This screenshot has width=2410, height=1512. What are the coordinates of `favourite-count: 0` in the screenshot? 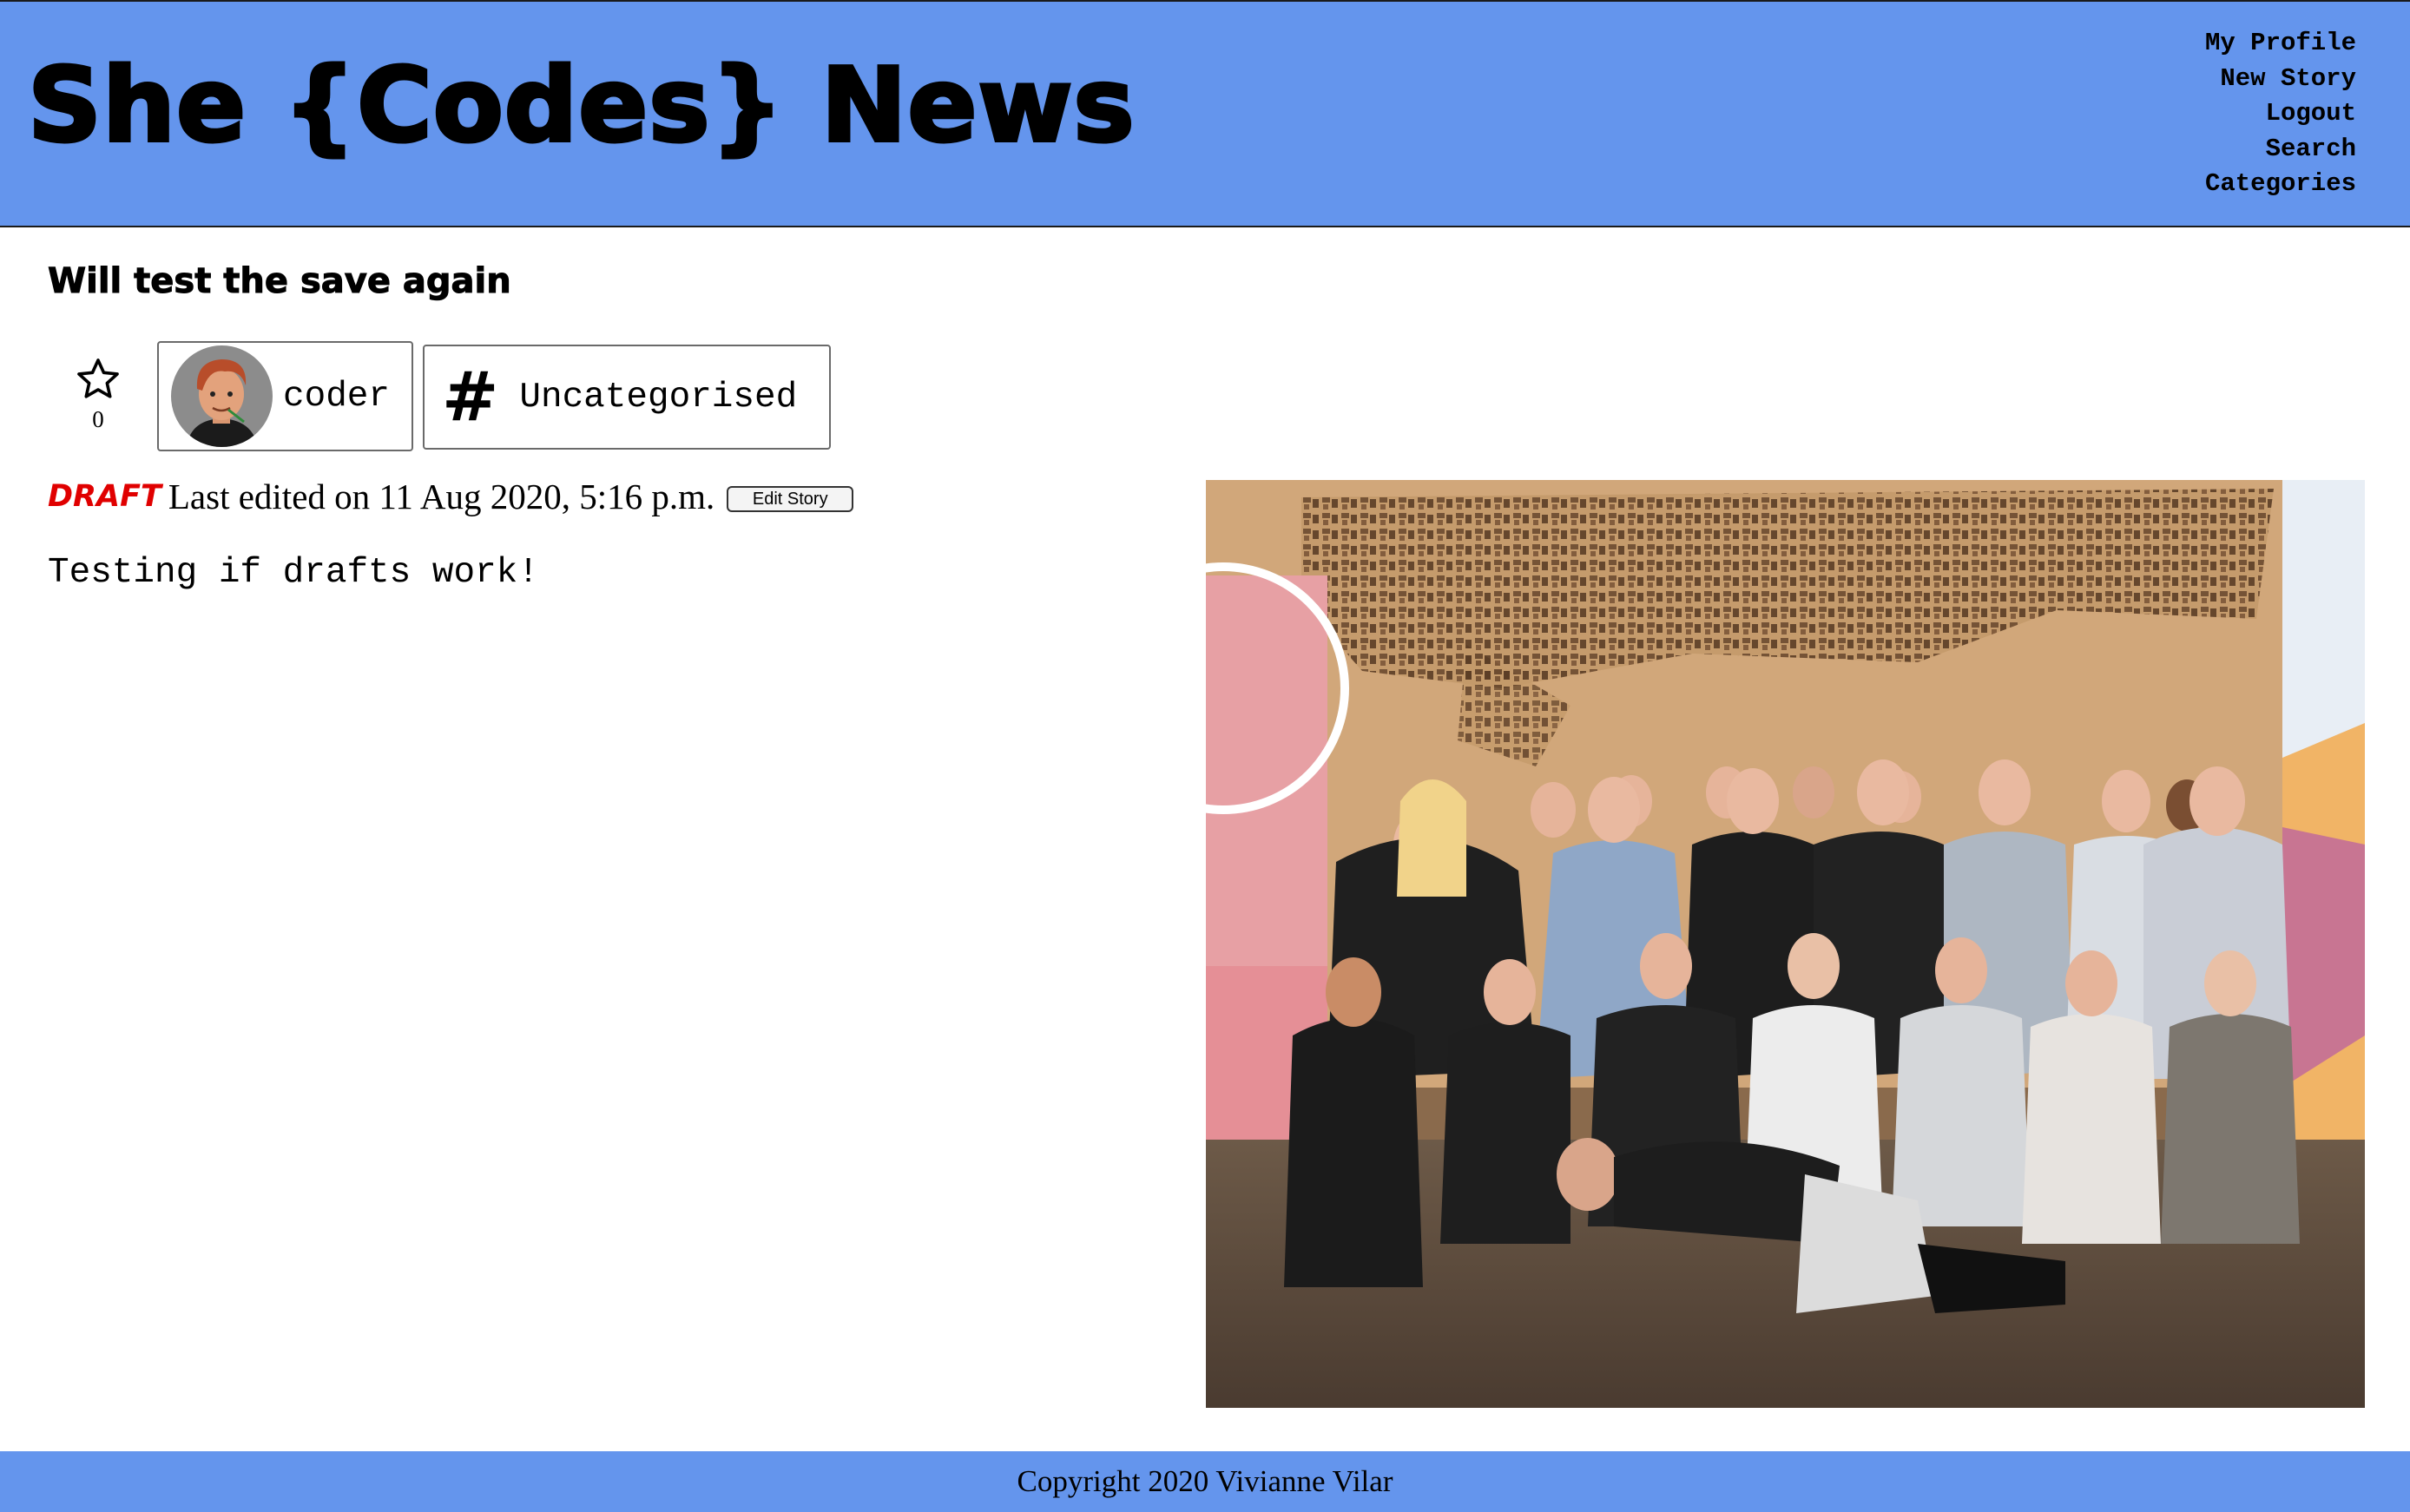 It's located at (98, 419).